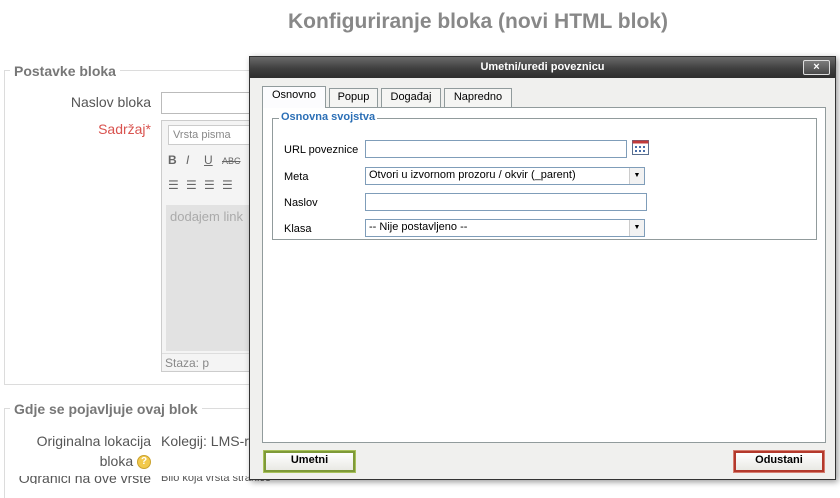 This screenshot has width=840, height=498. I want to click on dialog-title: Umetni/uredi poveznicu, so click(542, 67).